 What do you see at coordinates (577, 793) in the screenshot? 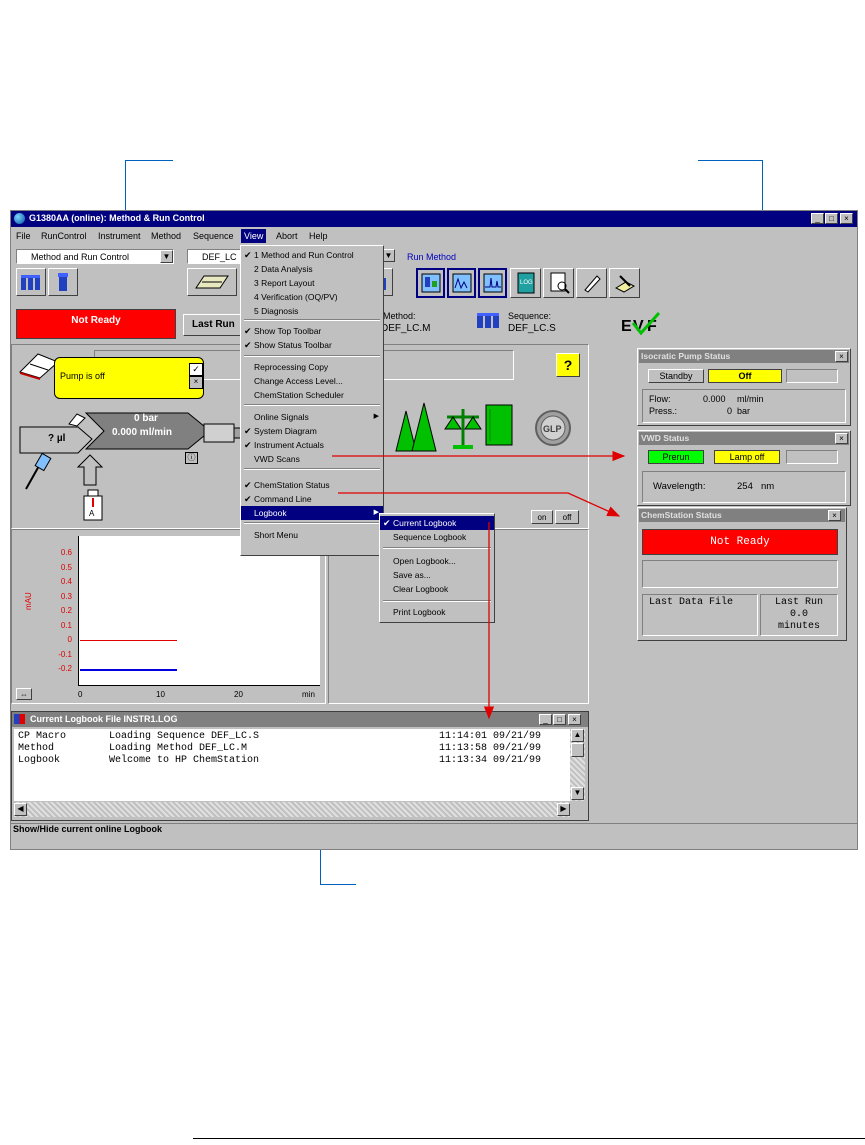
I see `scroll-down-button: ▼` at bounding box center [577, 793].